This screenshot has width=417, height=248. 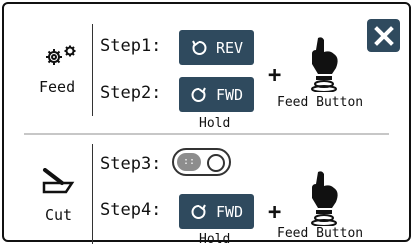 What do you see at coordinates (199, 47) in the screenshot?
I see `rotate-ccw-icon` at bounding box center [199, 47].